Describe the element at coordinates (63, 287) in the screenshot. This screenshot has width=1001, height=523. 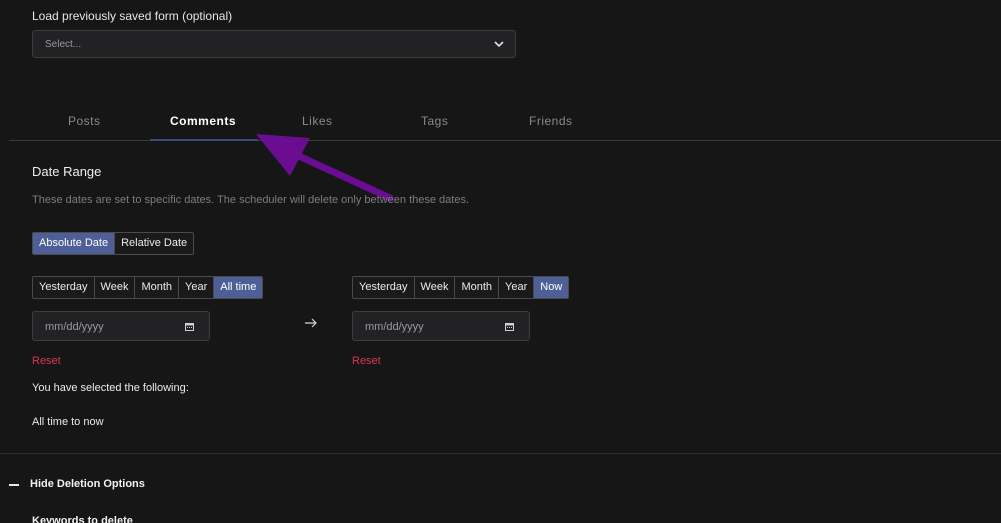
I see `start-preset-yesterday: Yesterday` at that location.